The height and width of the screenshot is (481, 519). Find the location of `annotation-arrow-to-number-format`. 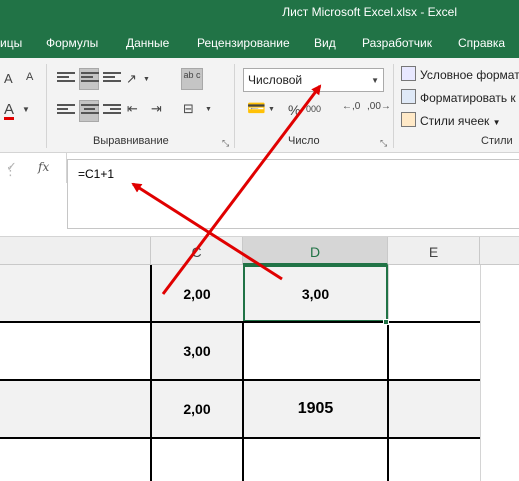

annotation-arrow-to-number-format is located at coordinates (241, 189).